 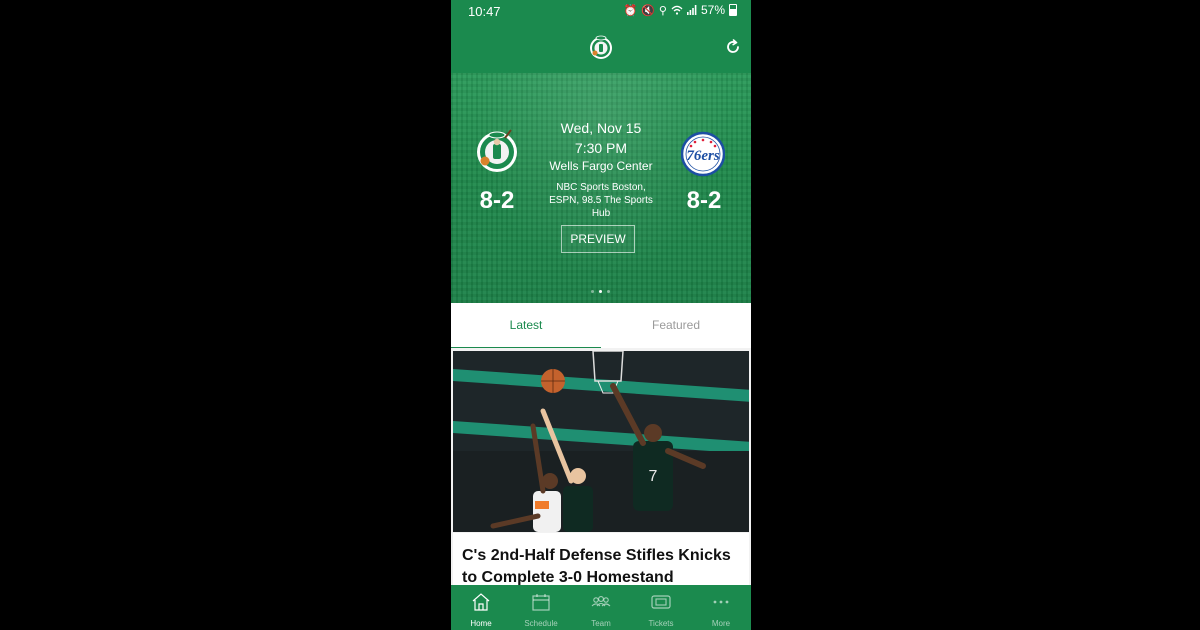 I want to click on home-team-record: 8-2, so click(x=497, y=200).